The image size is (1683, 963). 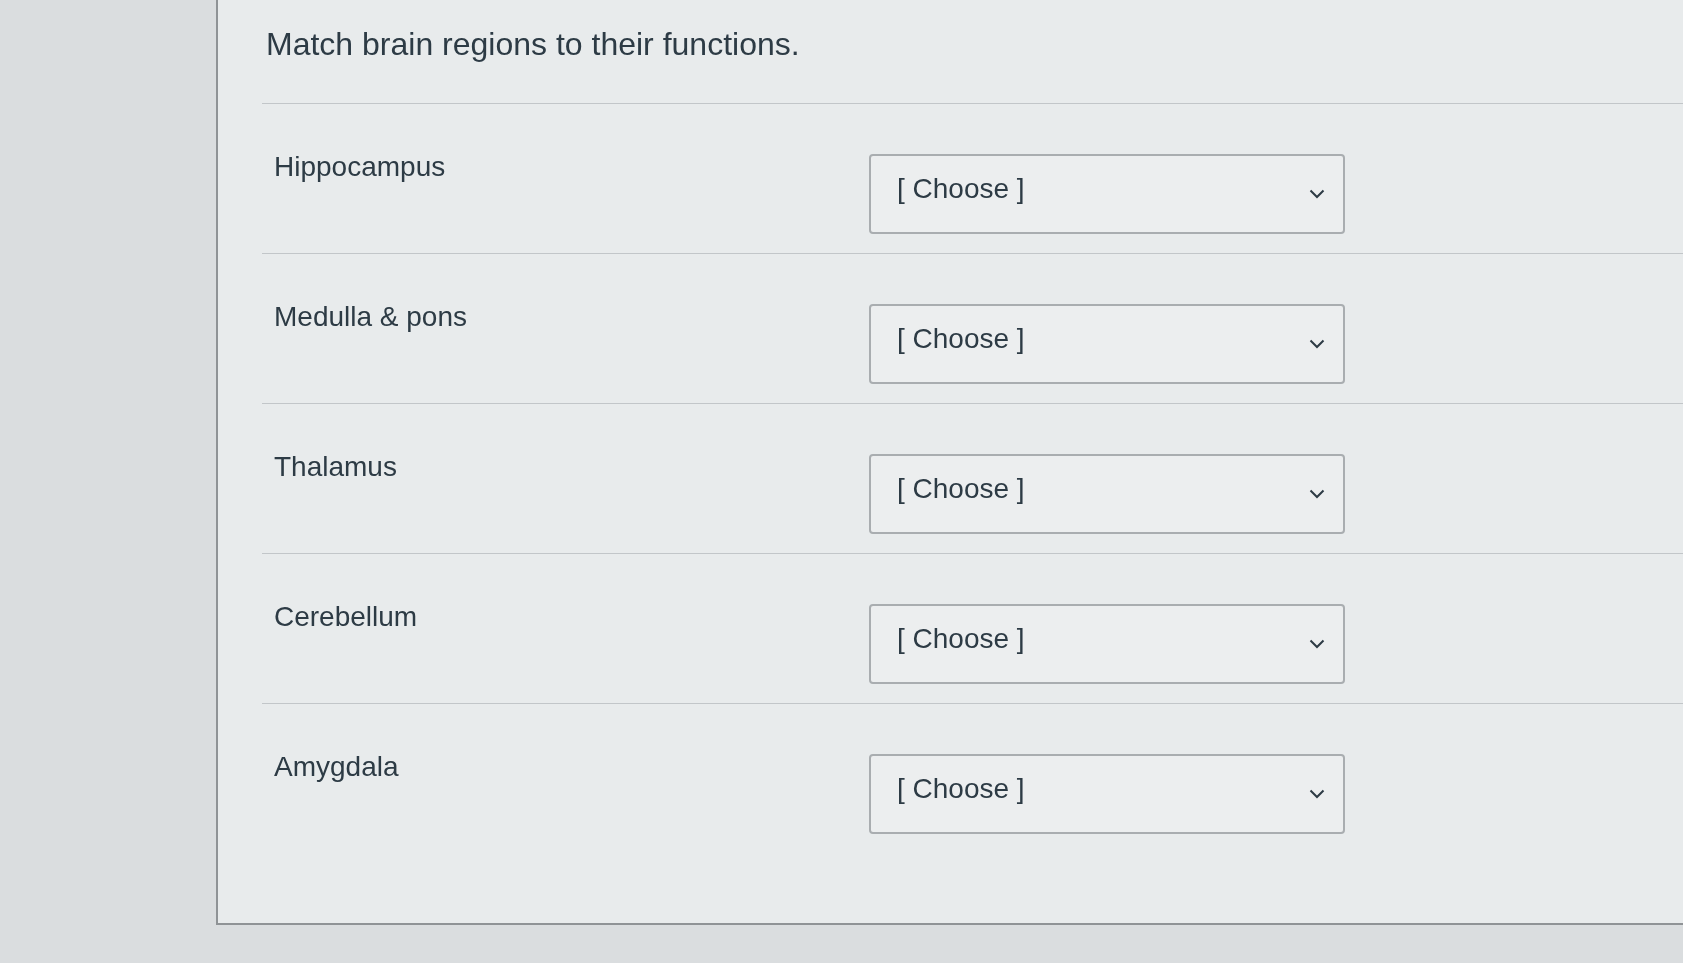 What do you see at coordinates (337, 767) in the screenshot?
I see `term-label: Amygdala` at bounding box center [337, 767].